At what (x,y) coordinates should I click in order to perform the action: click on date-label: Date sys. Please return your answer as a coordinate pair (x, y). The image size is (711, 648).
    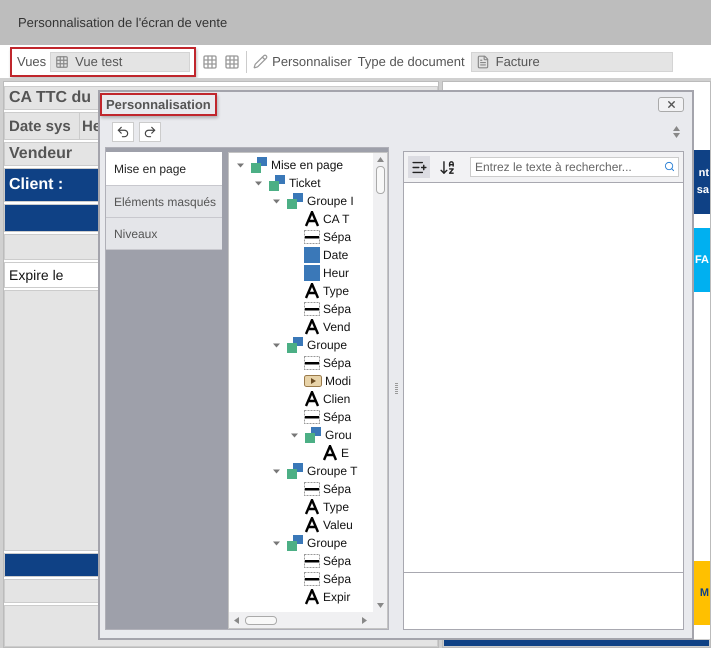
    Looking at the image, I should click on (40, 126).